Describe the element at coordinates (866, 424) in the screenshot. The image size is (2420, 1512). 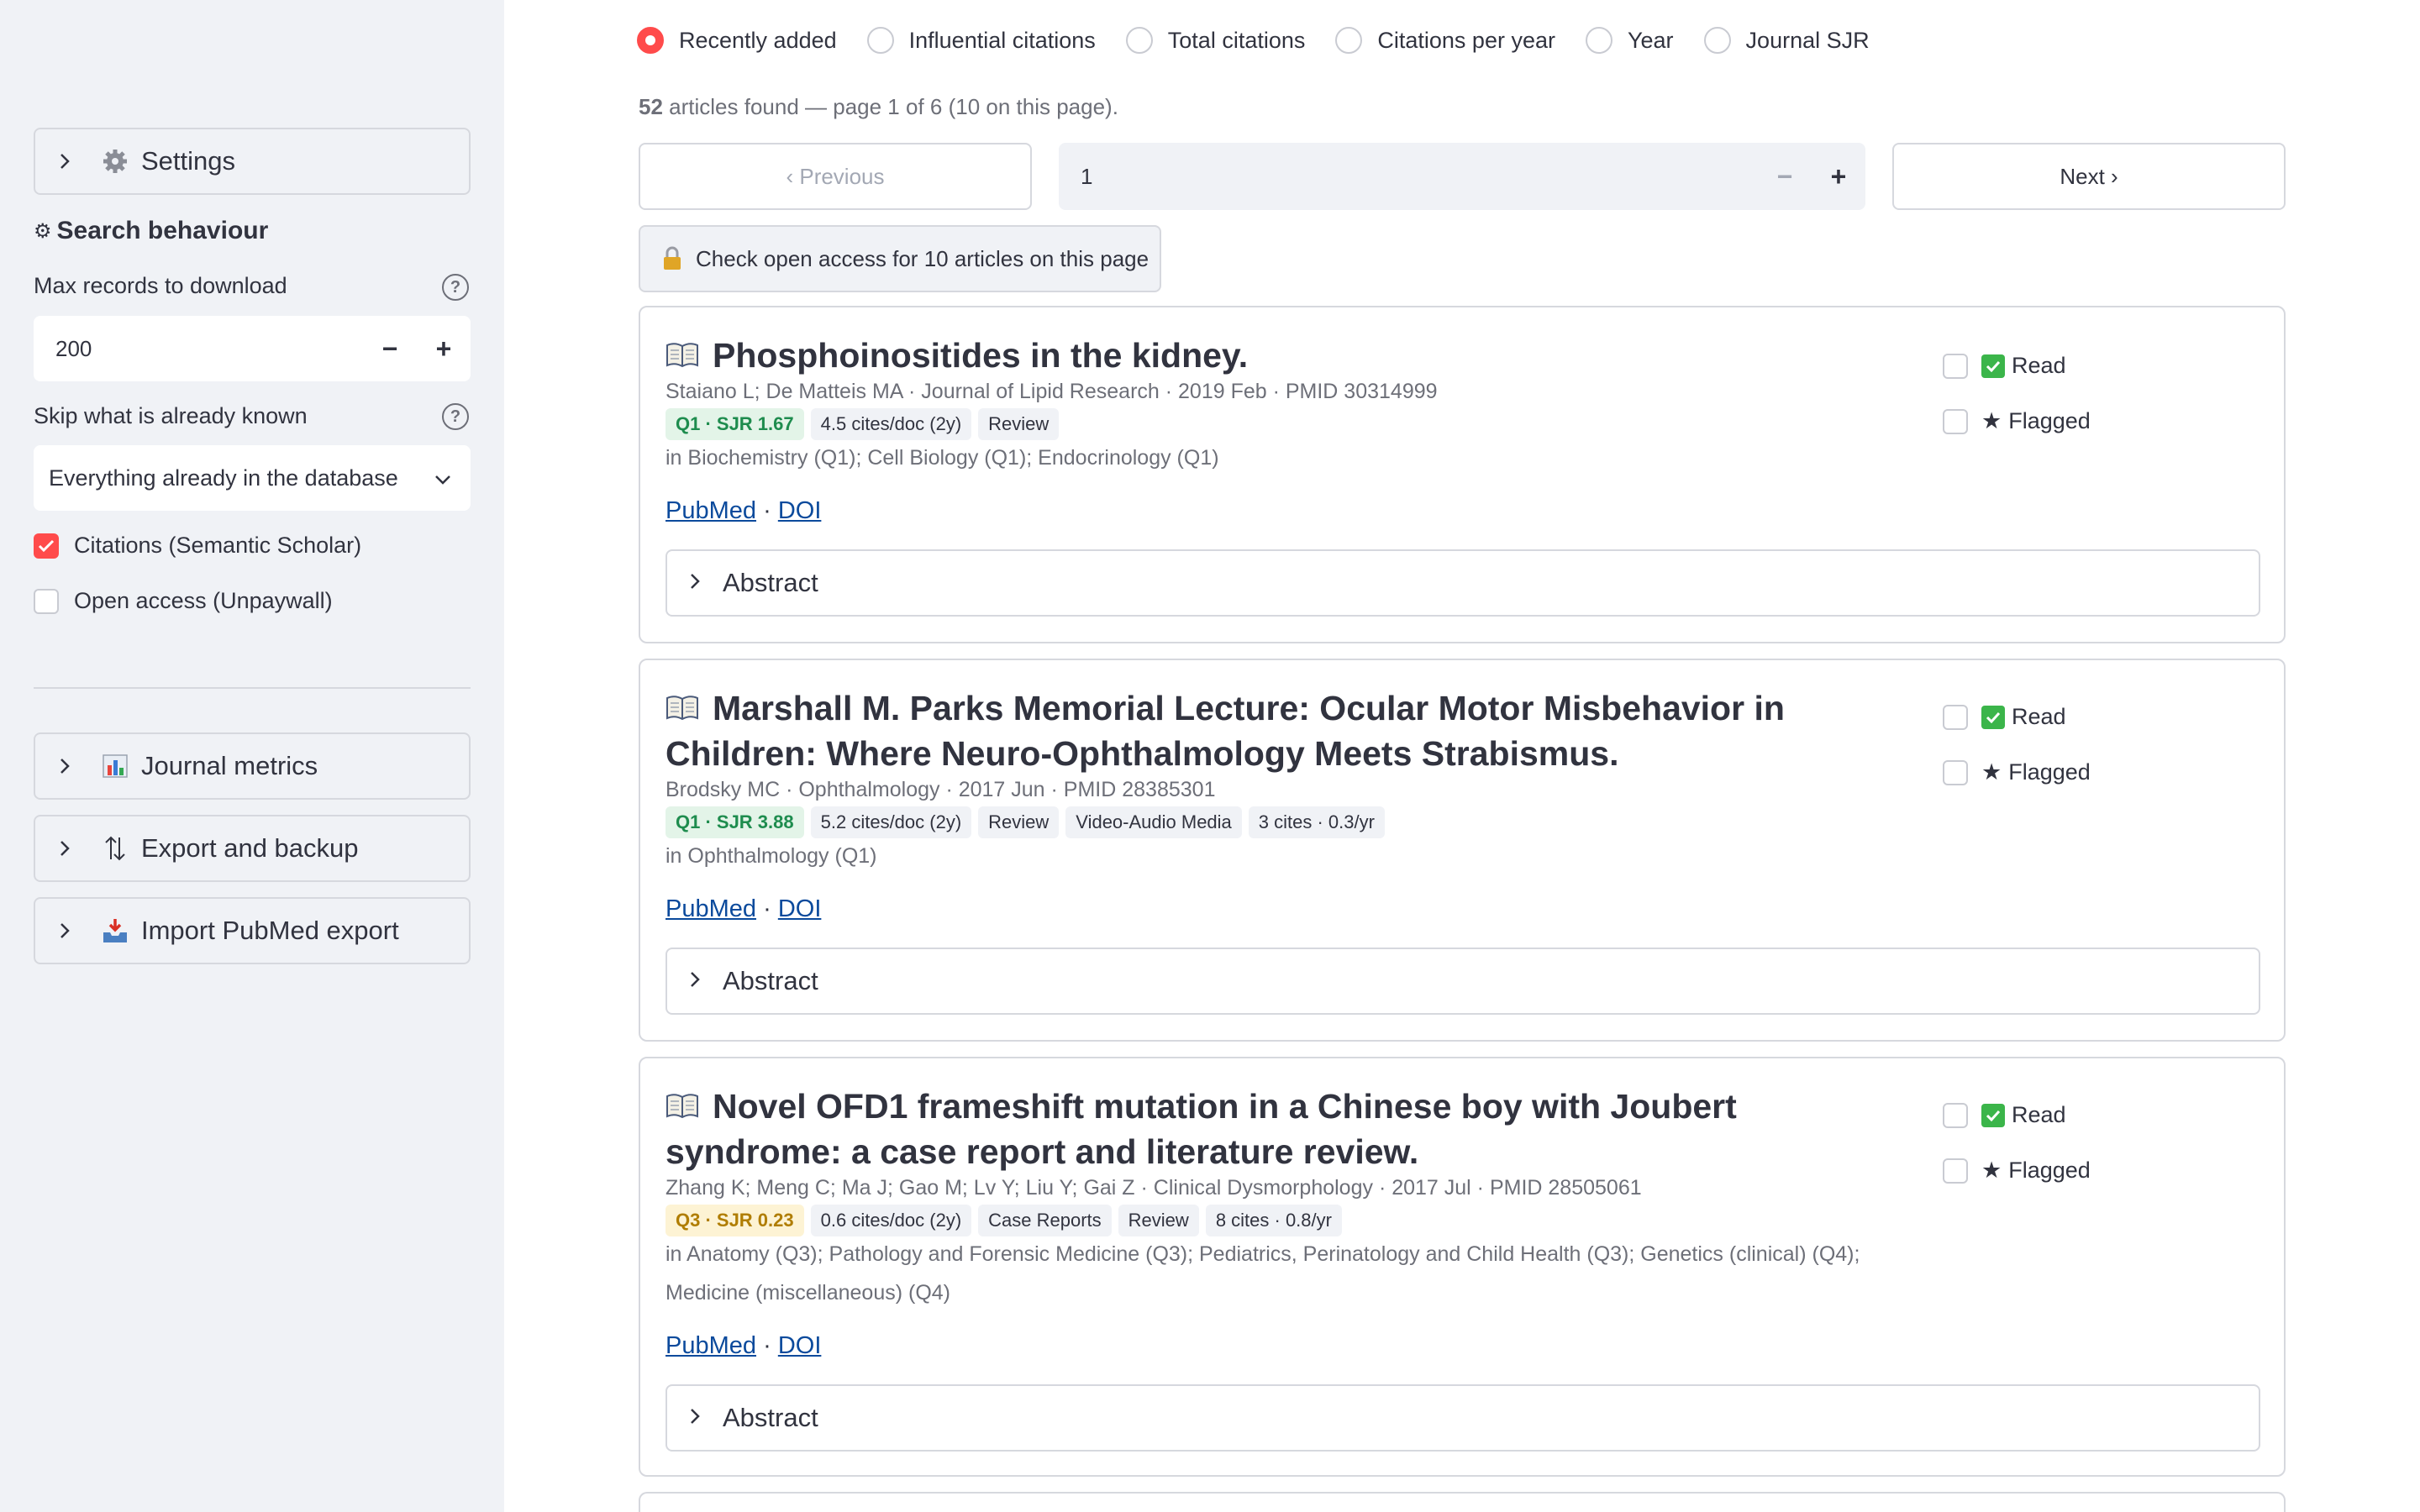
I see `article-badges: Q1 · SJR 1.67 4.5 cites/doc (2y) Review` at that location.